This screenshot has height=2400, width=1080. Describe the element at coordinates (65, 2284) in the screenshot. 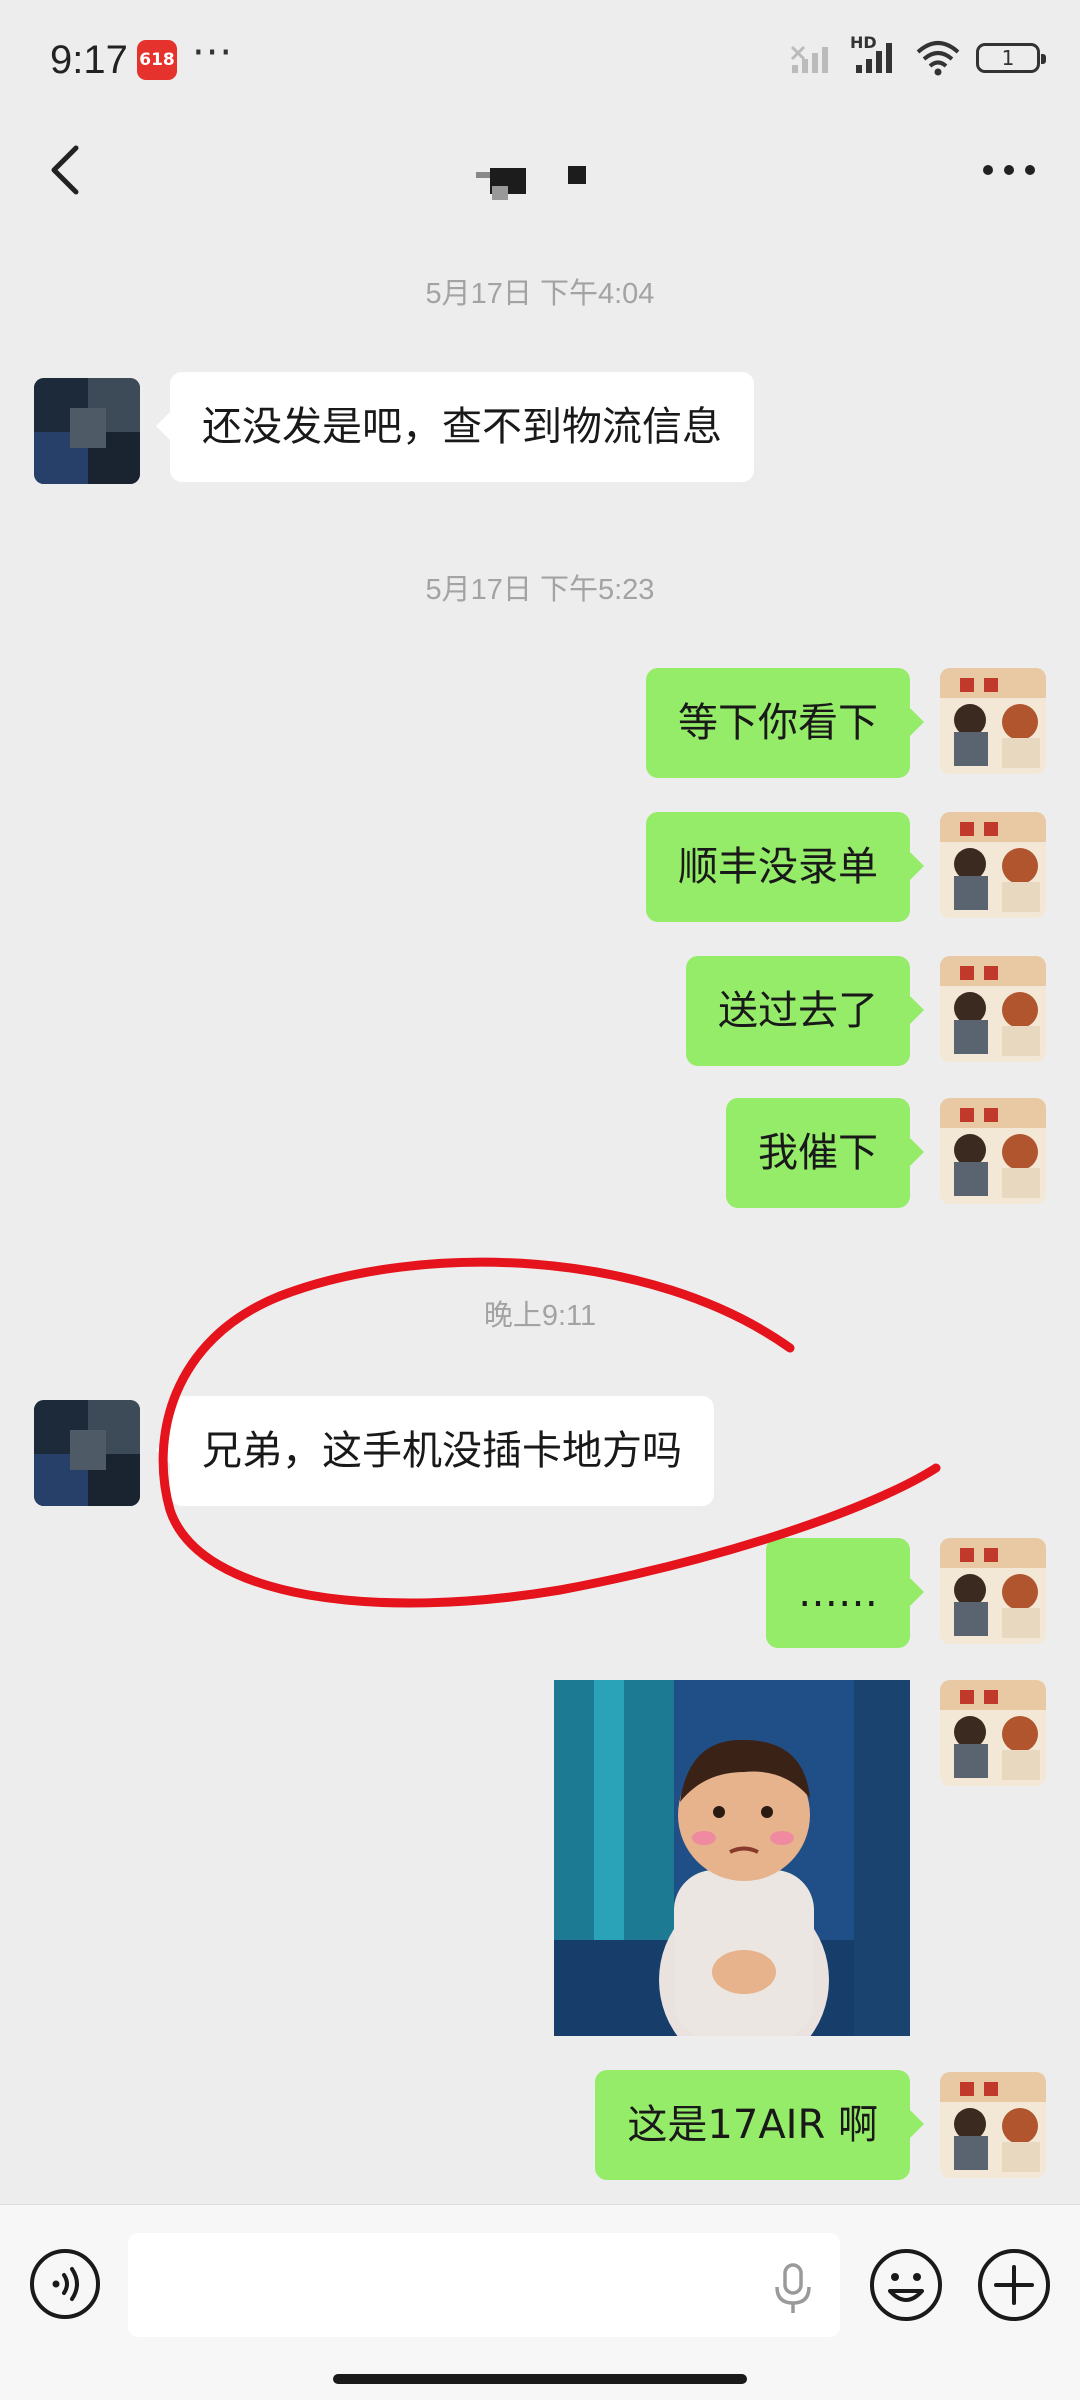

I see `voice-icon` at that location.